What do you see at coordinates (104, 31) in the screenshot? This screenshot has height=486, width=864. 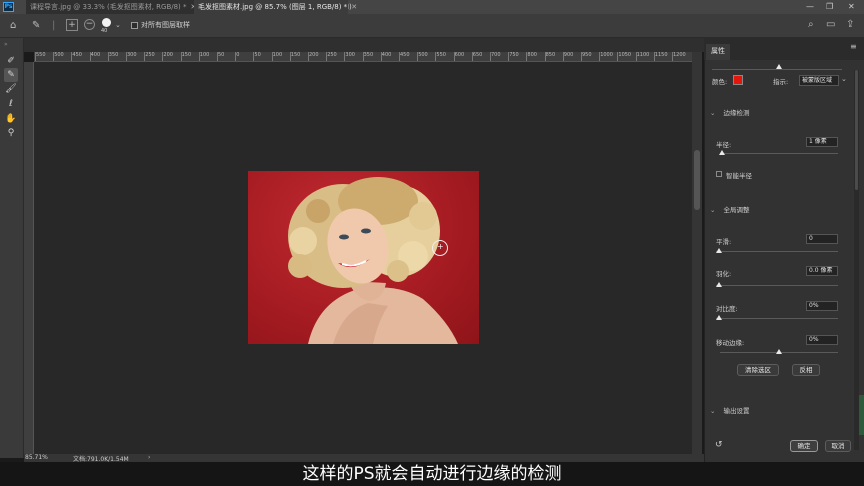 I see `brush-size-value: 40` at bounding box center [104, 31].